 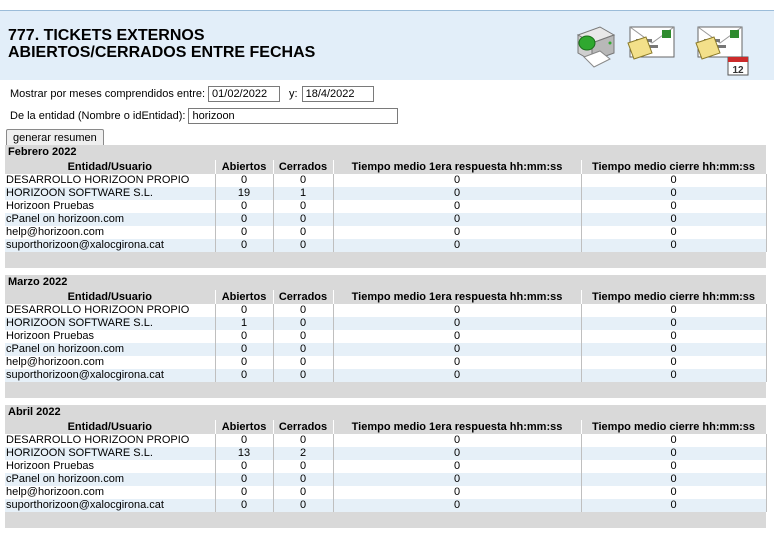 I want to click on and-label: y:, so click(x=293, y=94).